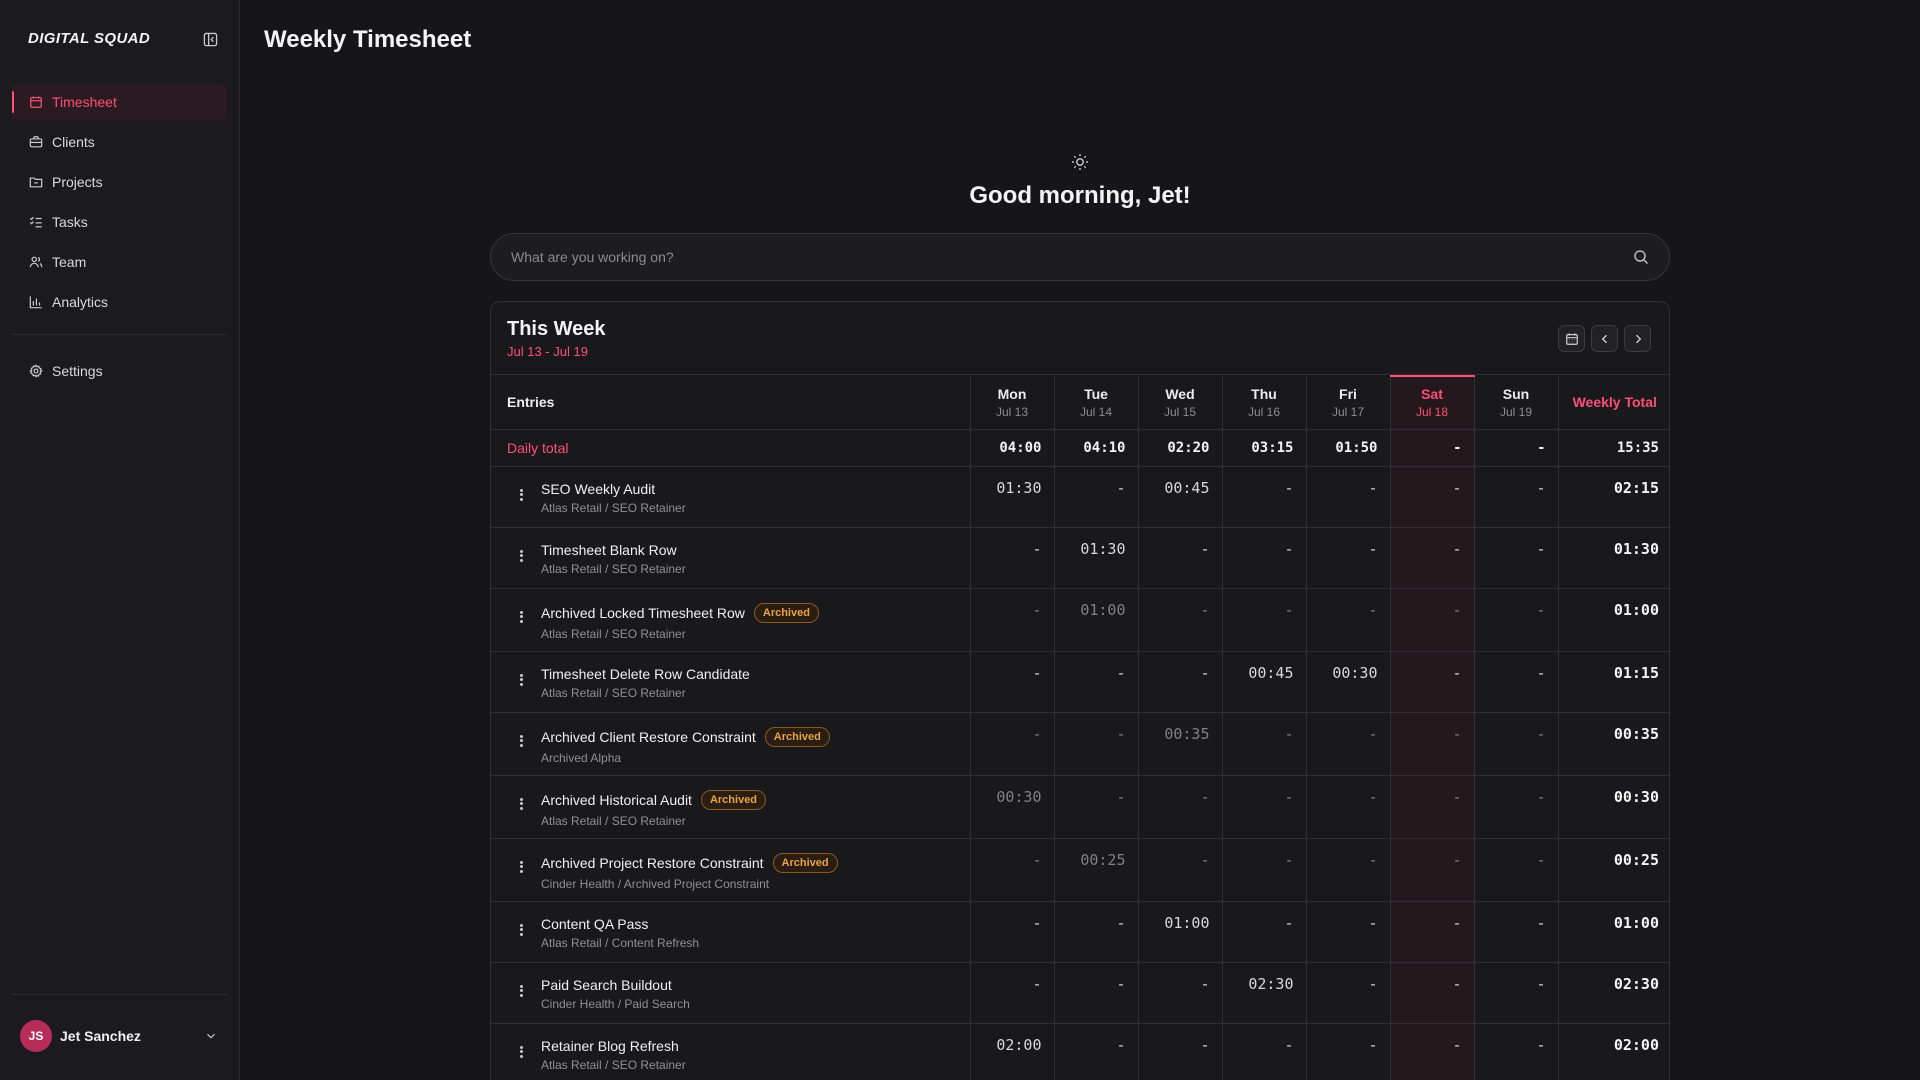 Image resolution: width=1920 pixels, height=1080 pixels. I want to click on sidebar-item-label: Timesheet, so click(84, 102).